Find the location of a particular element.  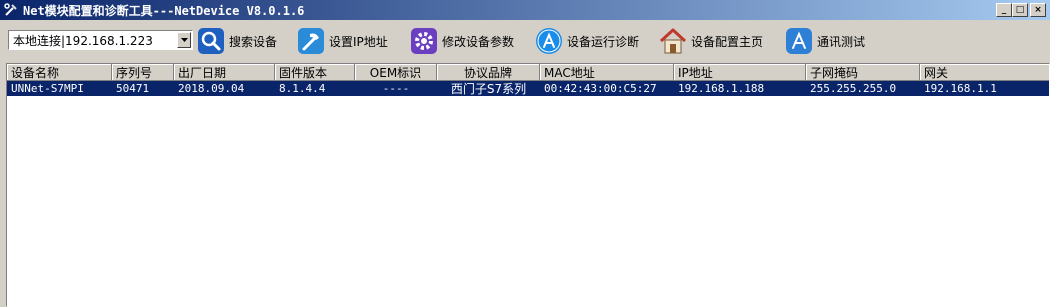

cell-gateway: 192.168.1.1 is located at coordinates (960, 88).